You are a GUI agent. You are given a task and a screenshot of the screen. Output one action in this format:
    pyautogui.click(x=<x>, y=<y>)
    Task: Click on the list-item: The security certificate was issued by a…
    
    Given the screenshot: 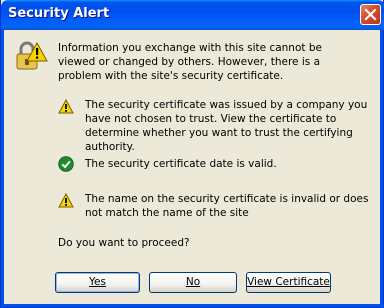 What is the action you would take?
    pyautogui.click(x=226, y=126)
    